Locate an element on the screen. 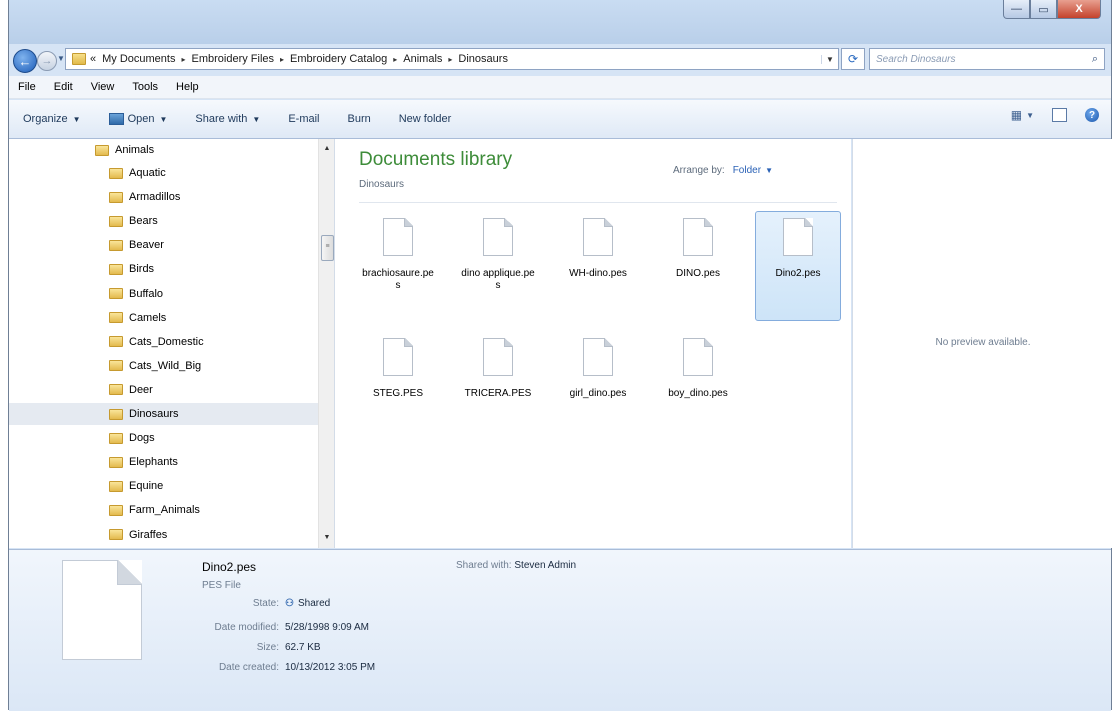  tree-item: Deer is located at coordinates (131, 390).